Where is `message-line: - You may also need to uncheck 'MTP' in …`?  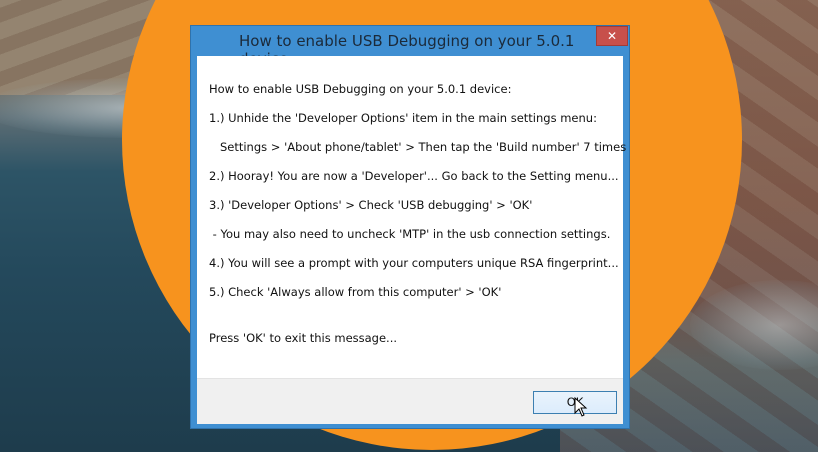 message-line: - You may also need to uncheck 'MTP' in … is located at coordinates (410, 234).